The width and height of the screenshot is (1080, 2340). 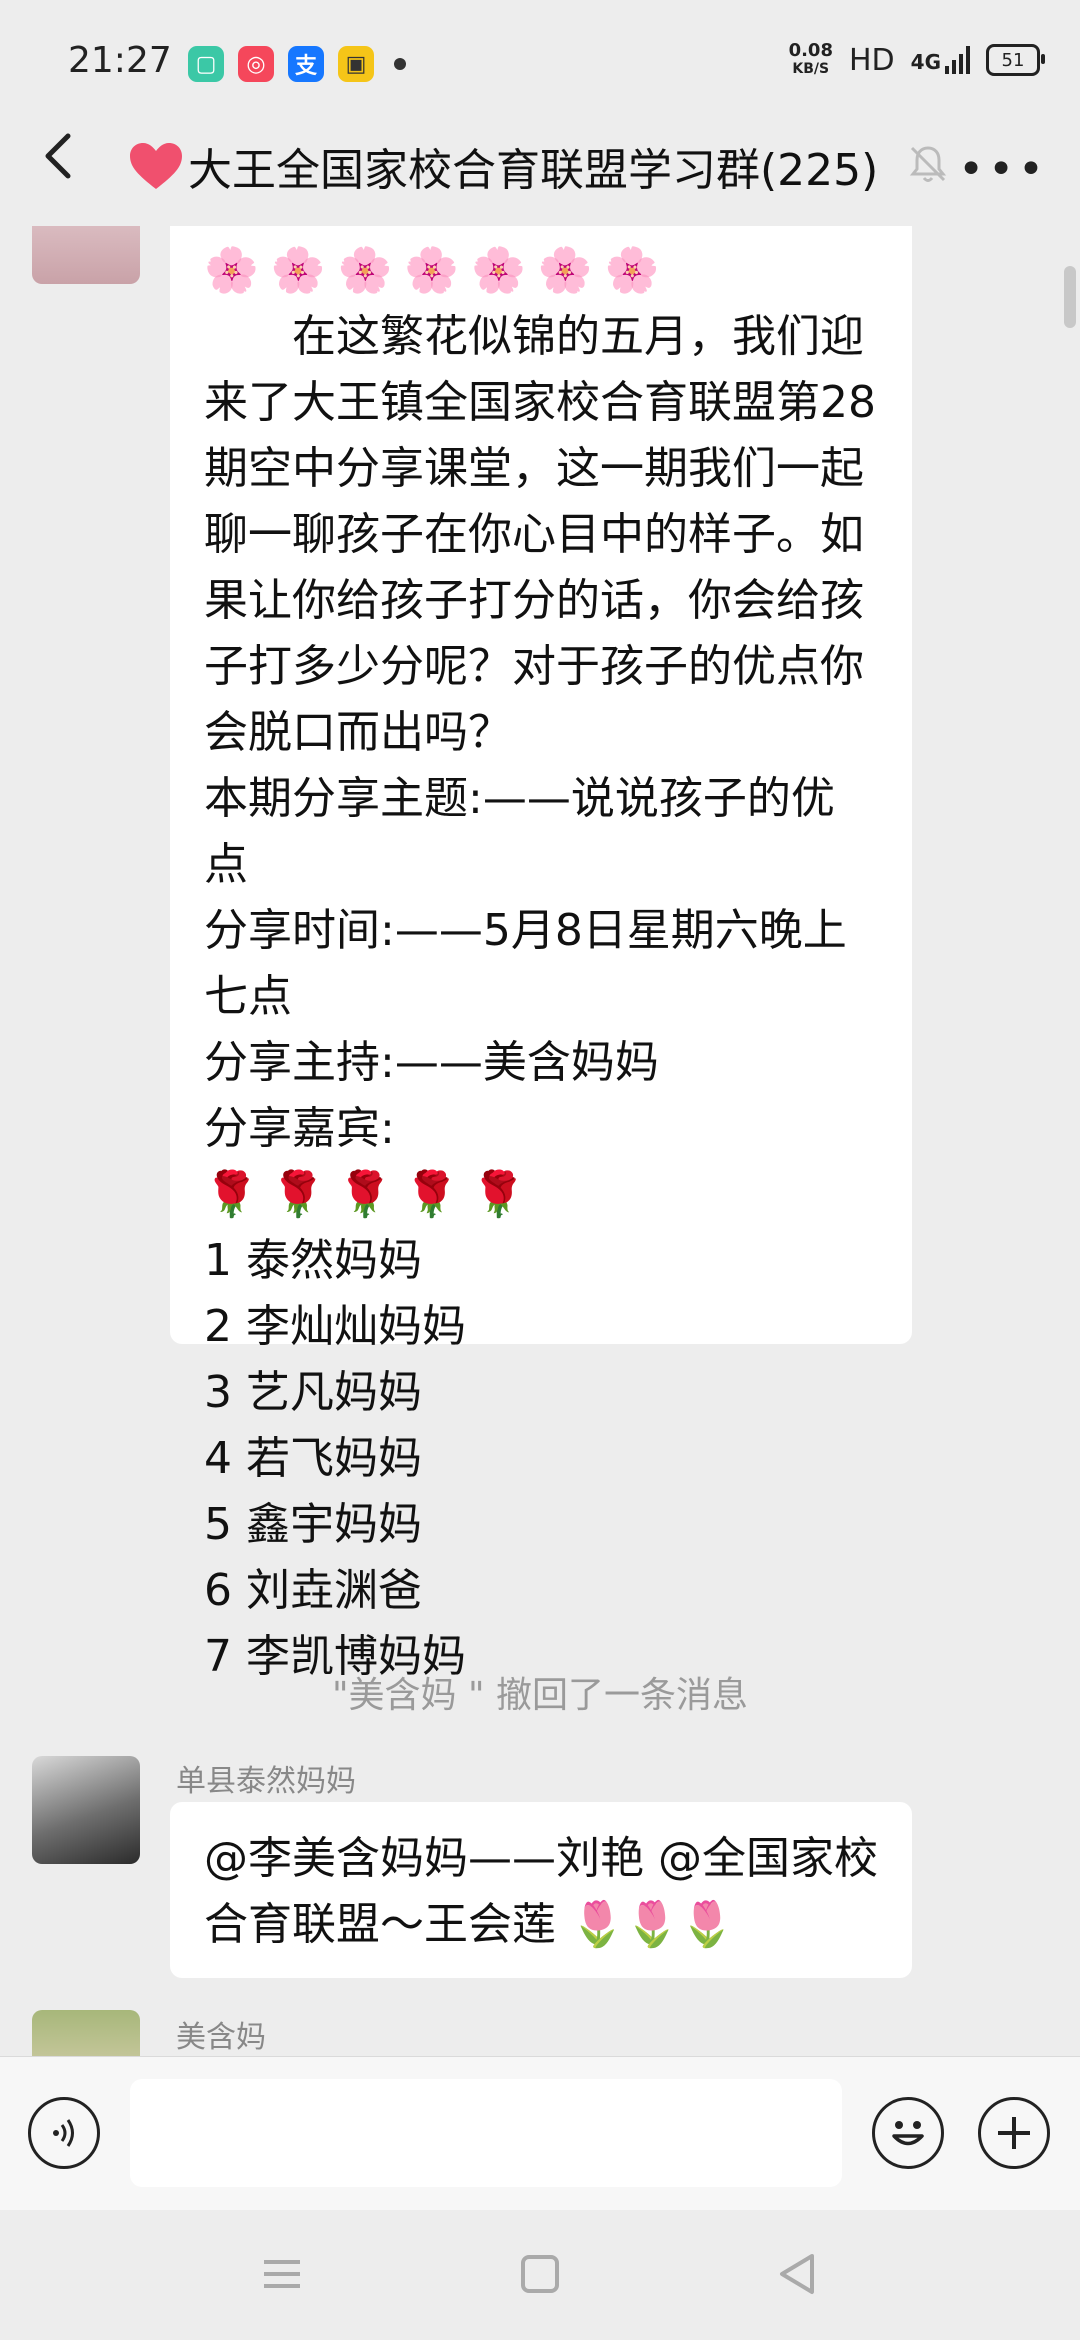 I want to click on chat-header: 大王全国家校合育联盟学习群(225) •••, so click(x=540, y=163).